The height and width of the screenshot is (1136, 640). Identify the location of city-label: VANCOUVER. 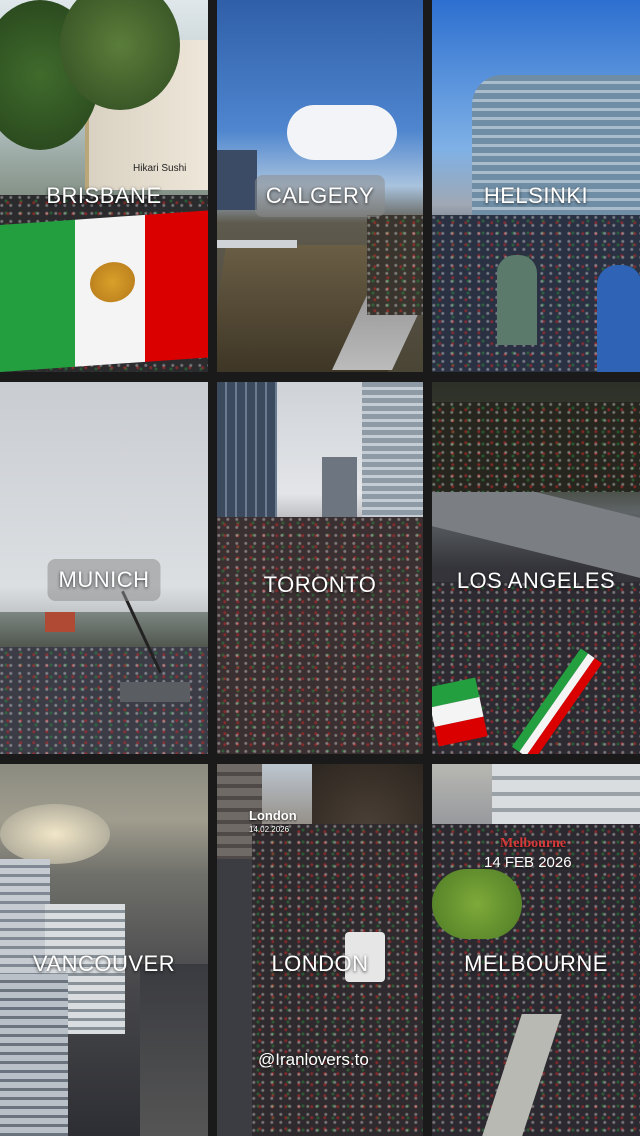
(104, 963).